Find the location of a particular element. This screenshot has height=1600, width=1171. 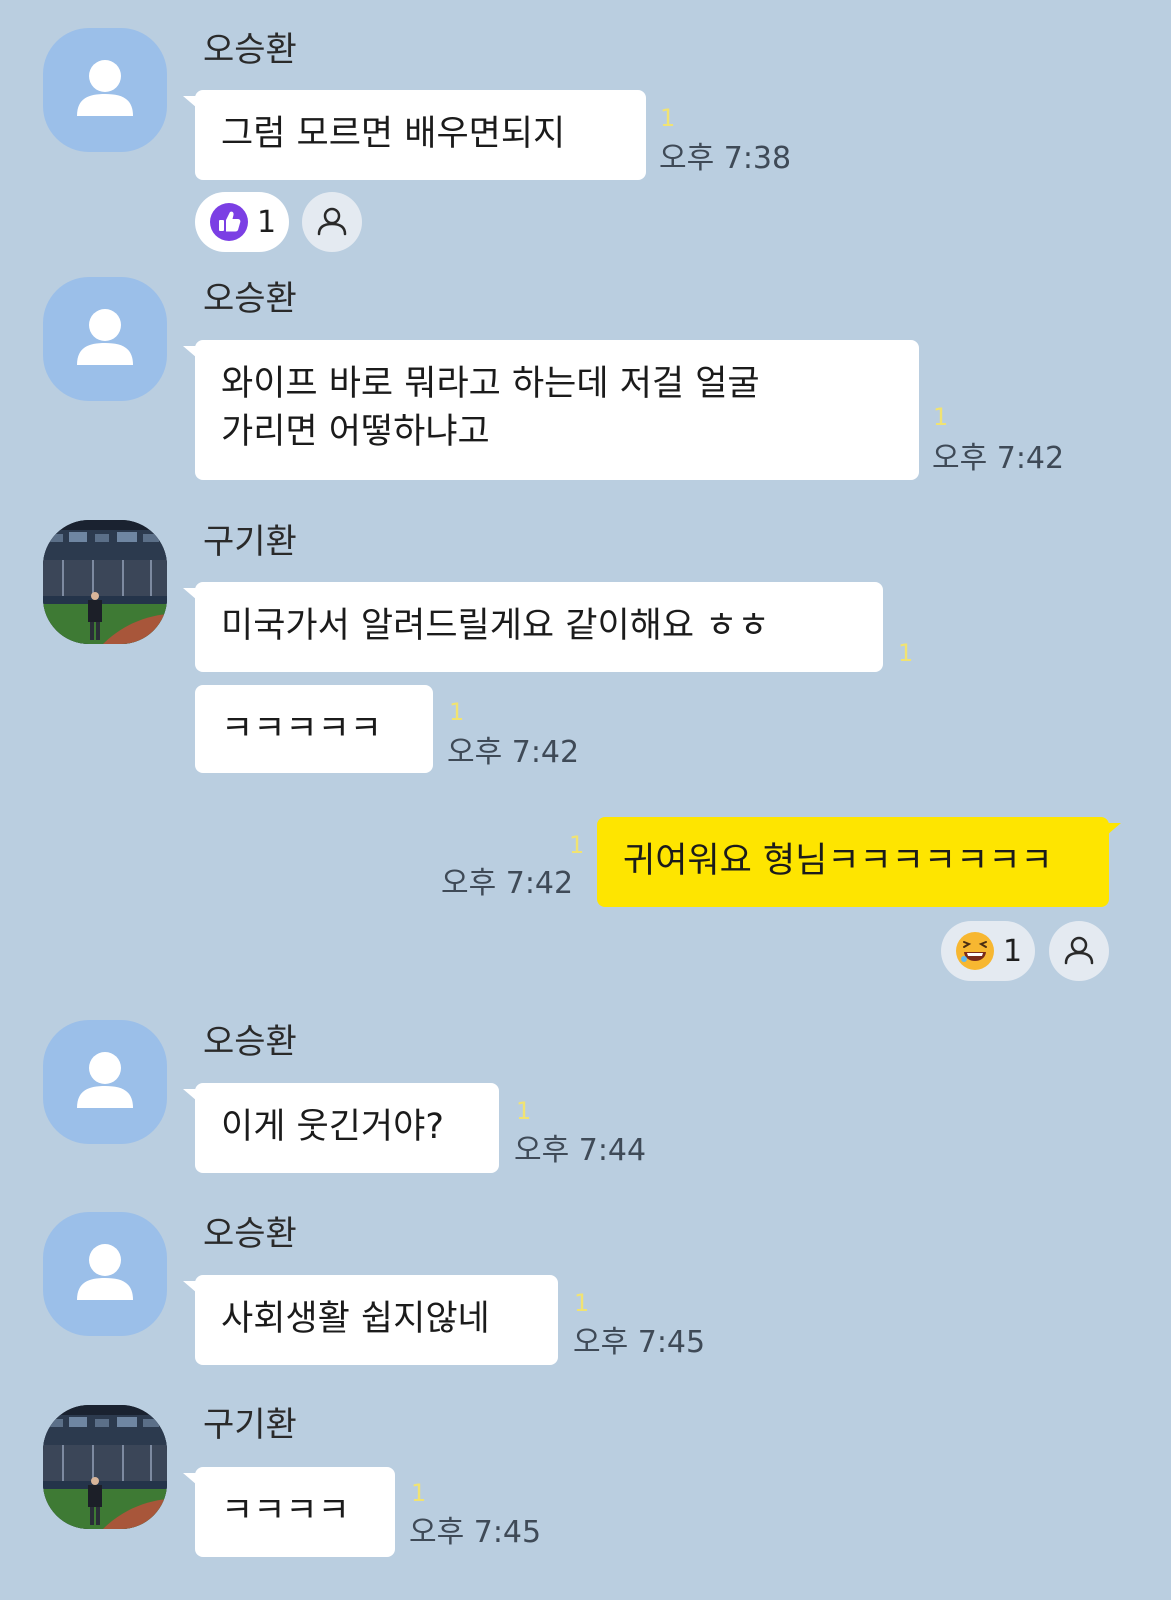

message-text-line: 와이프 바로 뭐라고 하는데 저걸 얼굴 is located at coordinates (490, 384).